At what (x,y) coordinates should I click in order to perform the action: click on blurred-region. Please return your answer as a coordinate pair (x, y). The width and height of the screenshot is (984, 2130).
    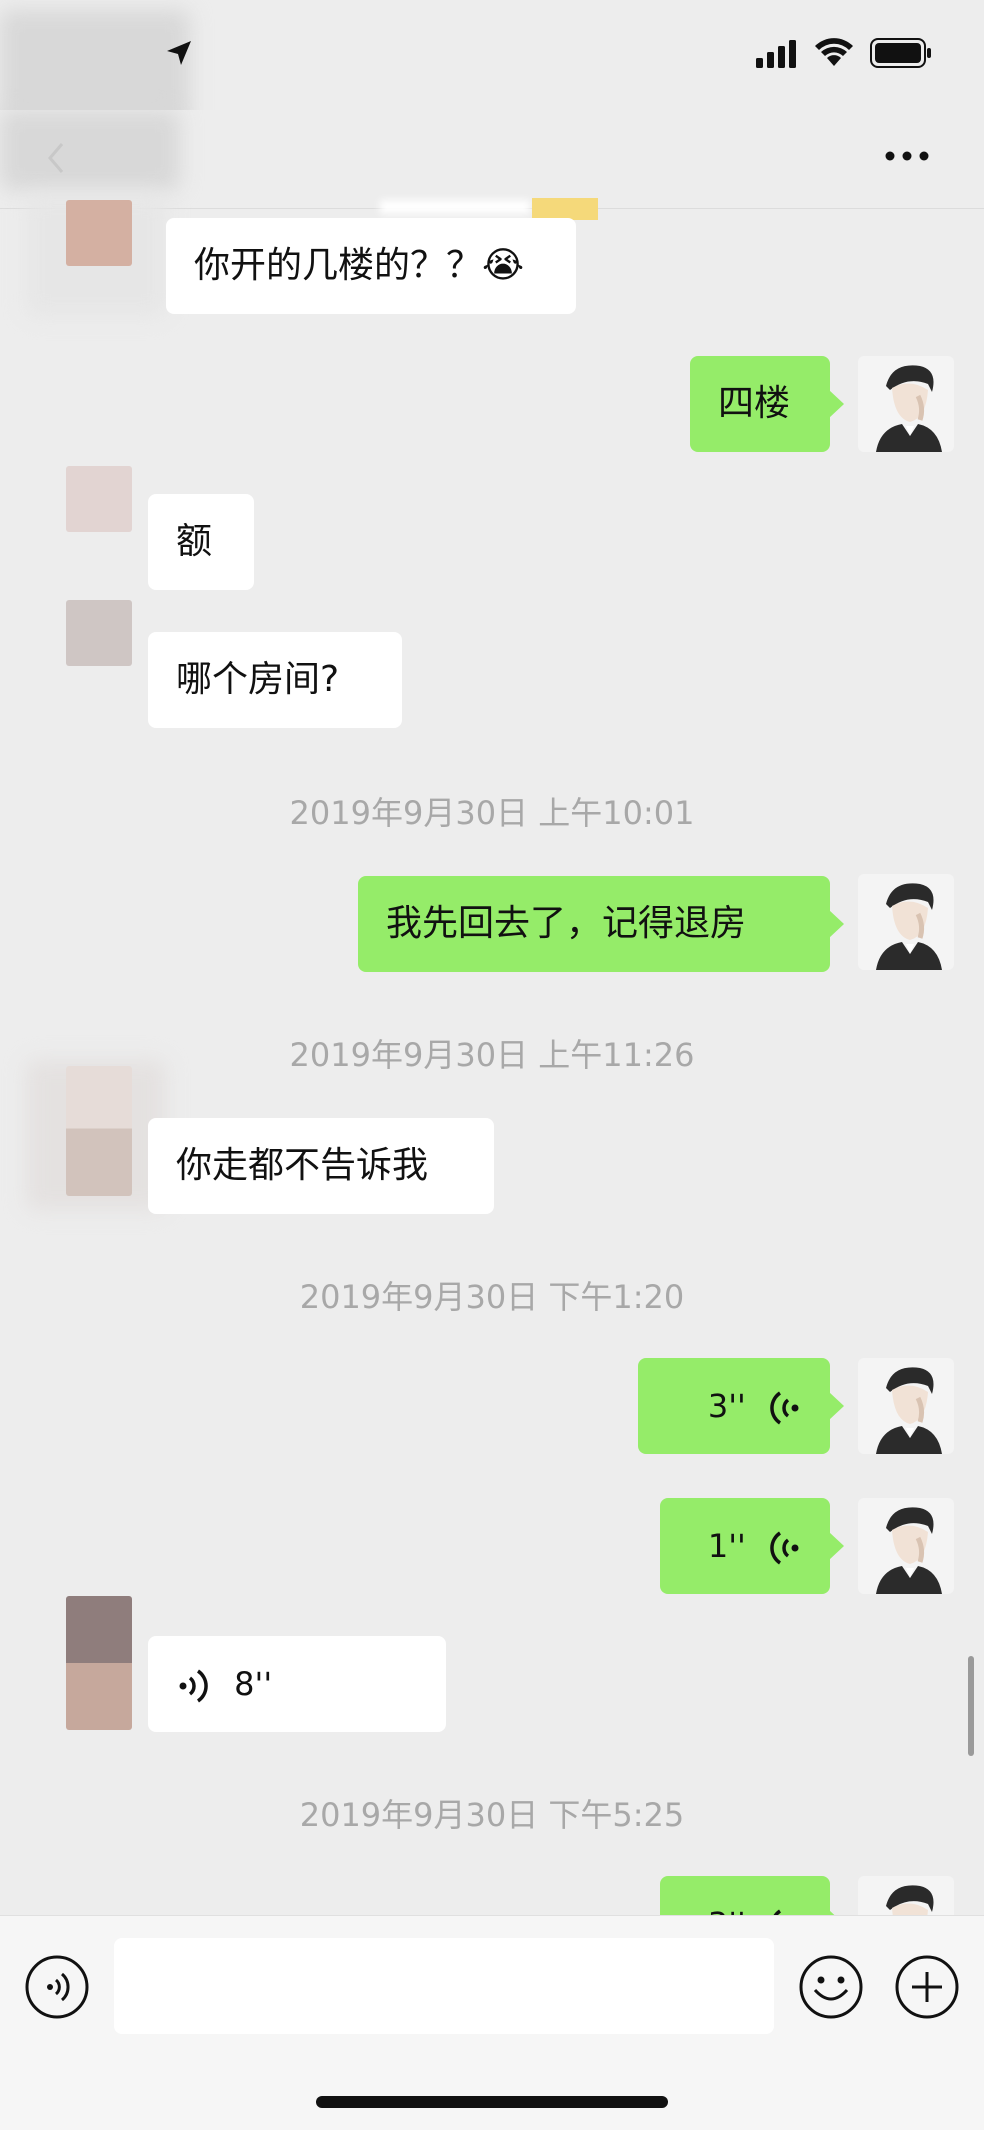
    Looking at the image, I should click on (455, 207).